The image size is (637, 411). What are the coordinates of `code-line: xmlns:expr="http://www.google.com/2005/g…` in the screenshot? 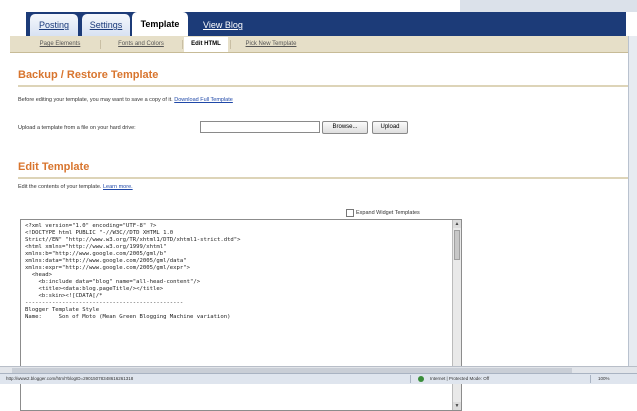 It's located at (108, 268).